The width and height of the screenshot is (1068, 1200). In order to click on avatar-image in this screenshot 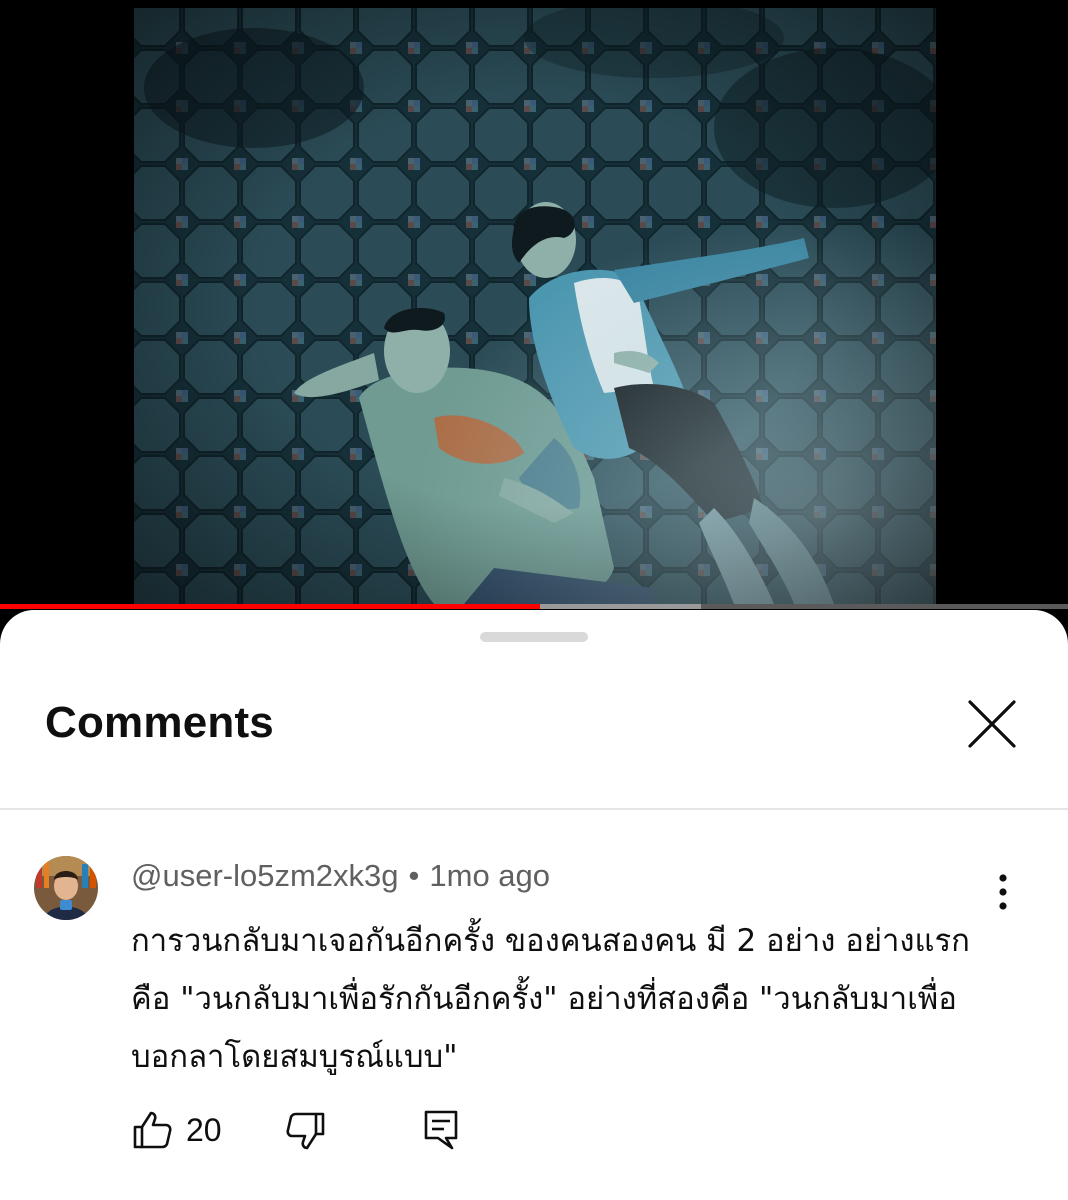, I will do `click(66, 888)`.